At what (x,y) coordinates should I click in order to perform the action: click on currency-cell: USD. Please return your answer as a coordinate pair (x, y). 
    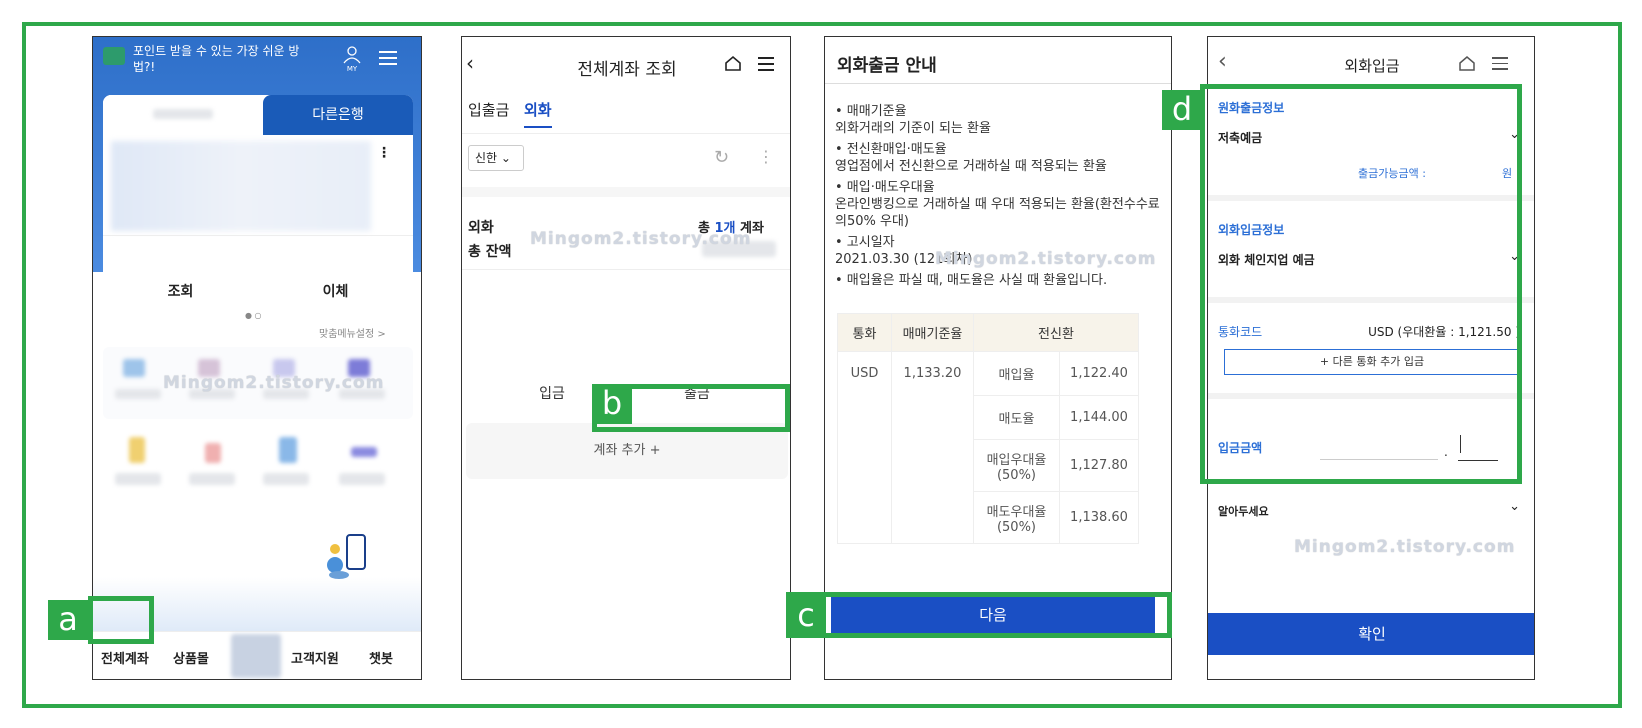
    Looking at the image, I should click on (864, 447).